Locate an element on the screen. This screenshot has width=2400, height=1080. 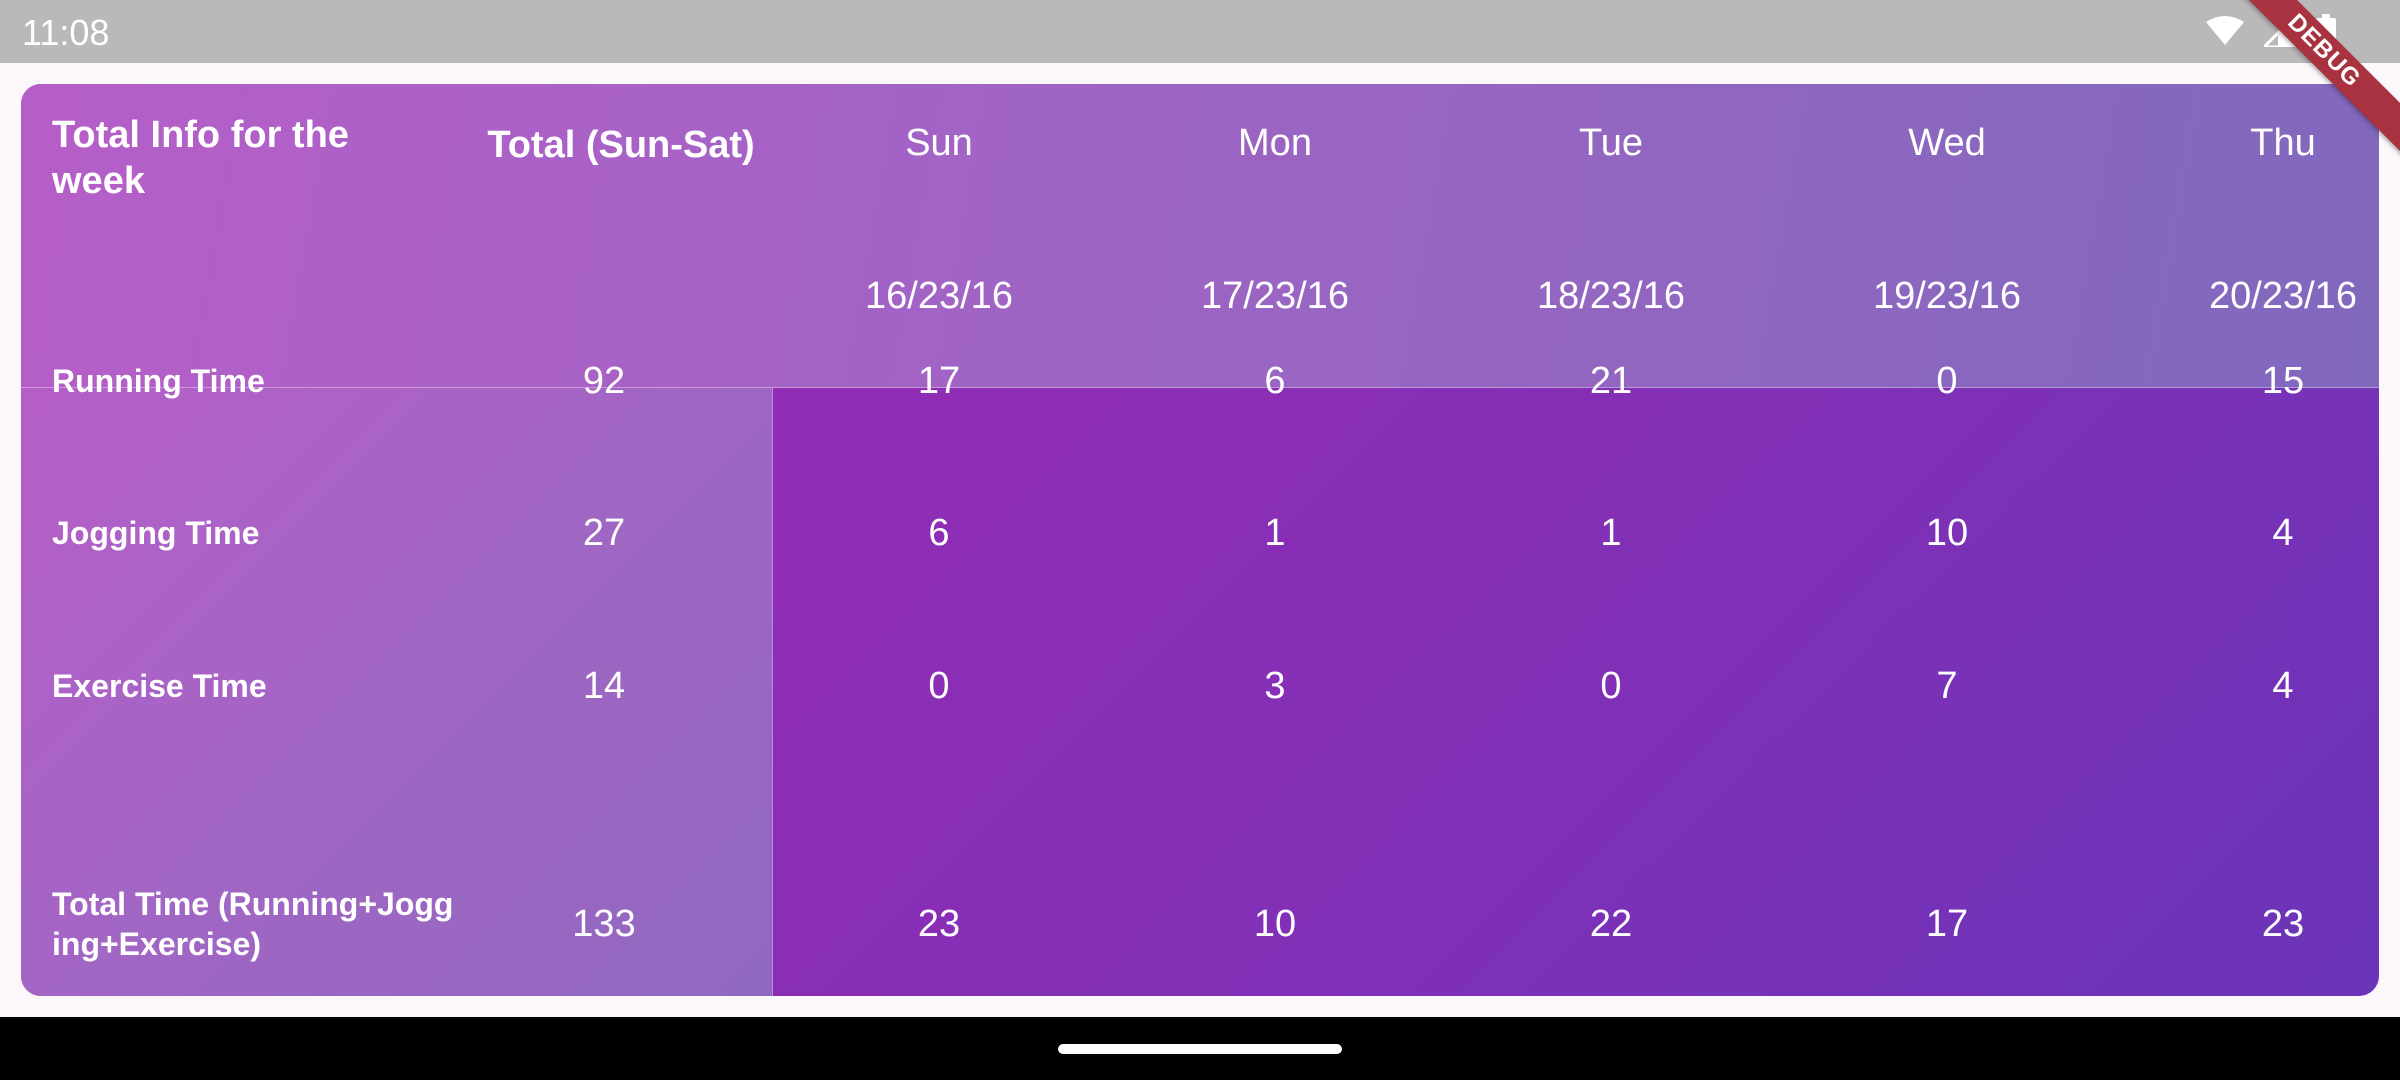
wifi-icon is located at coordinates (2225, 33).